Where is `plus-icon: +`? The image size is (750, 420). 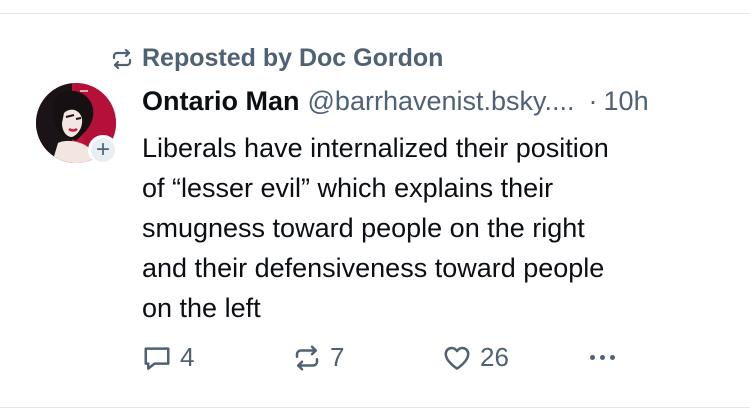
plus-icon: + is located at coordinates (102, 149).